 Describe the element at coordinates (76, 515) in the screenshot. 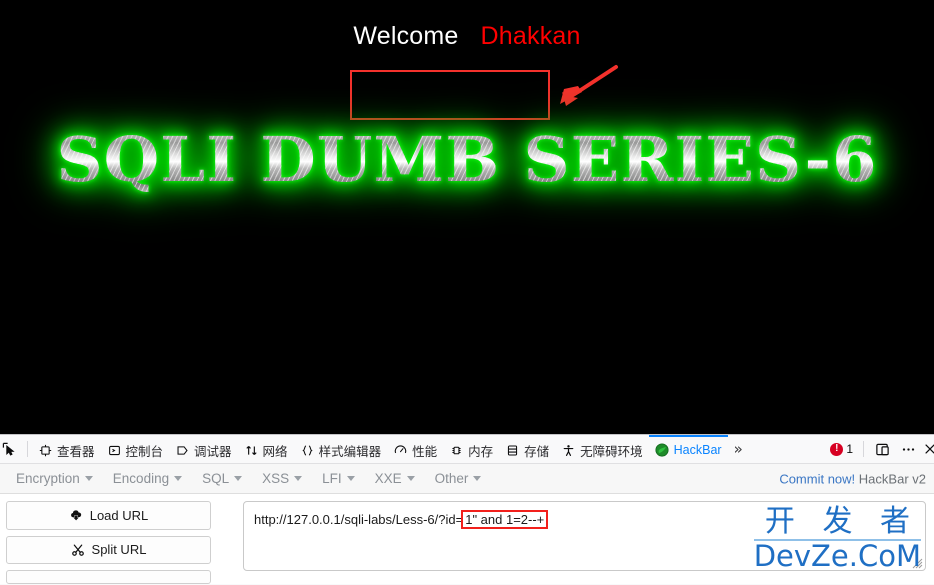

I see `cloud-download-icon` at that location.